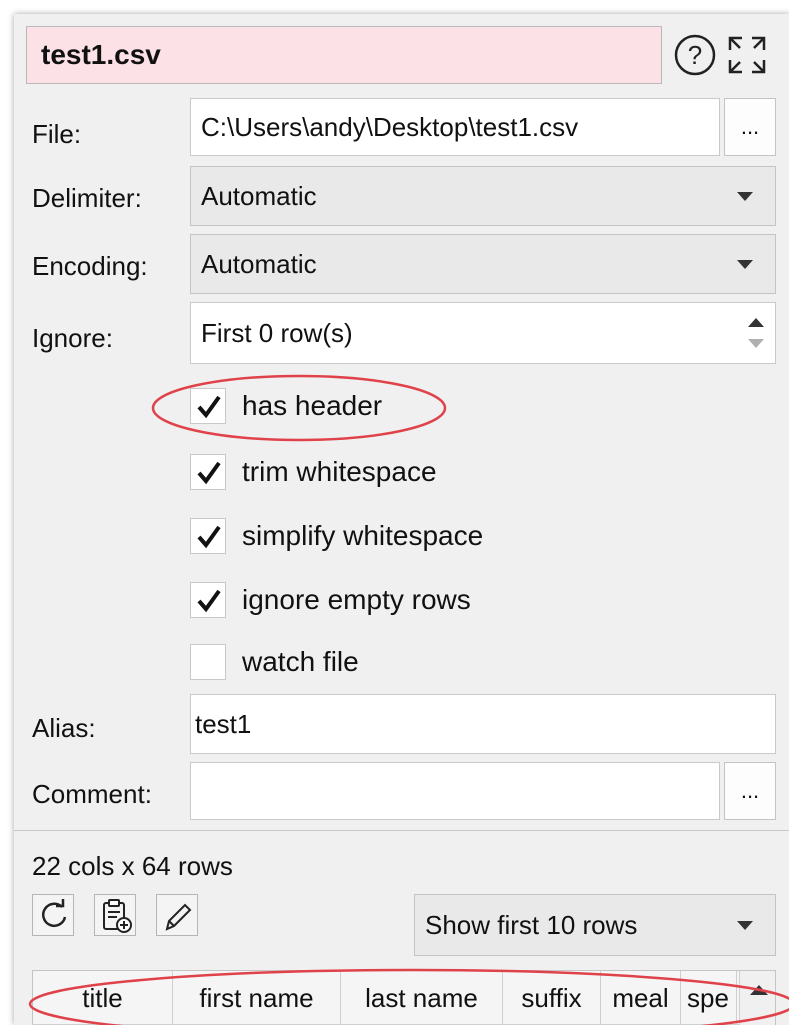 This screenshot has width=789, height=1025. Describe the element at coordinates (72, 338) in the screenshot. I see `ignore-label: Ignore:` at that location.